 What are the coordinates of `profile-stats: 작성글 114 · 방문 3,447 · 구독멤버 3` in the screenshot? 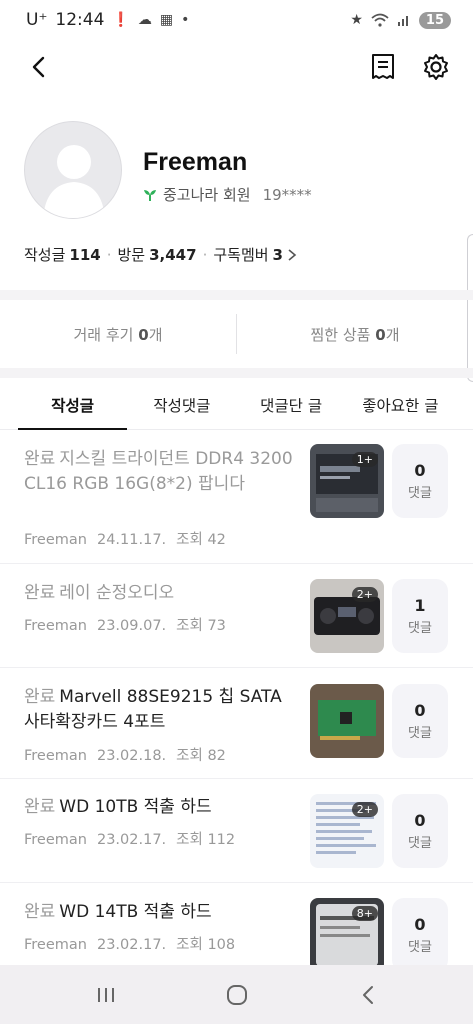 It's located at (160, 254).